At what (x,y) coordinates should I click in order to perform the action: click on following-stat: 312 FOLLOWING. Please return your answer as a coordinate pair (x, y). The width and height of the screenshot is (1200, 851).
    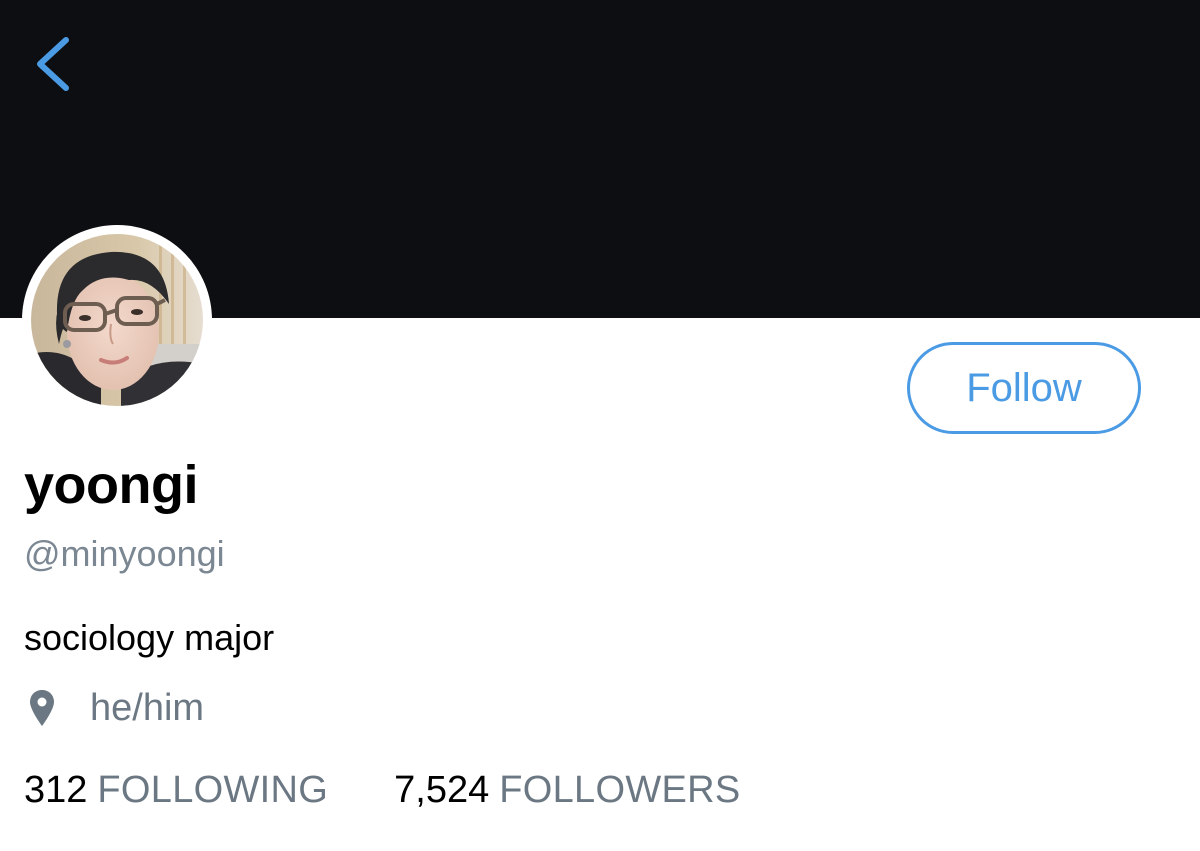
    Looking at the image, I should click on (176, 790).